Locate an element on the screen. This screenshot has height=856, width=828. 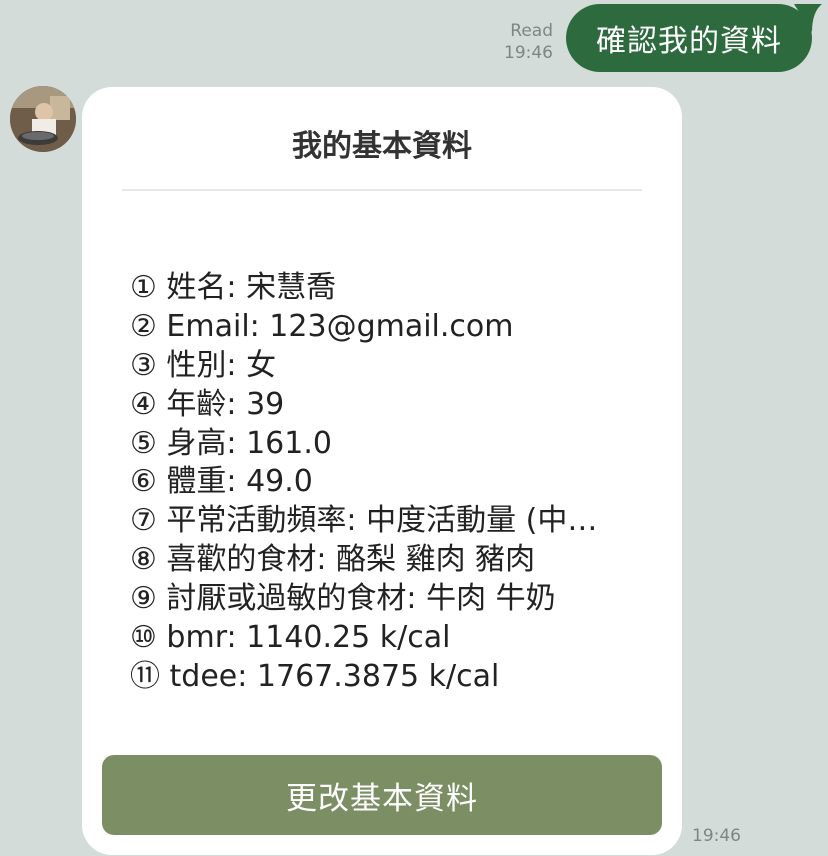
edit-profile-button: 更改基本資料 is located at coordinates (382, 795).